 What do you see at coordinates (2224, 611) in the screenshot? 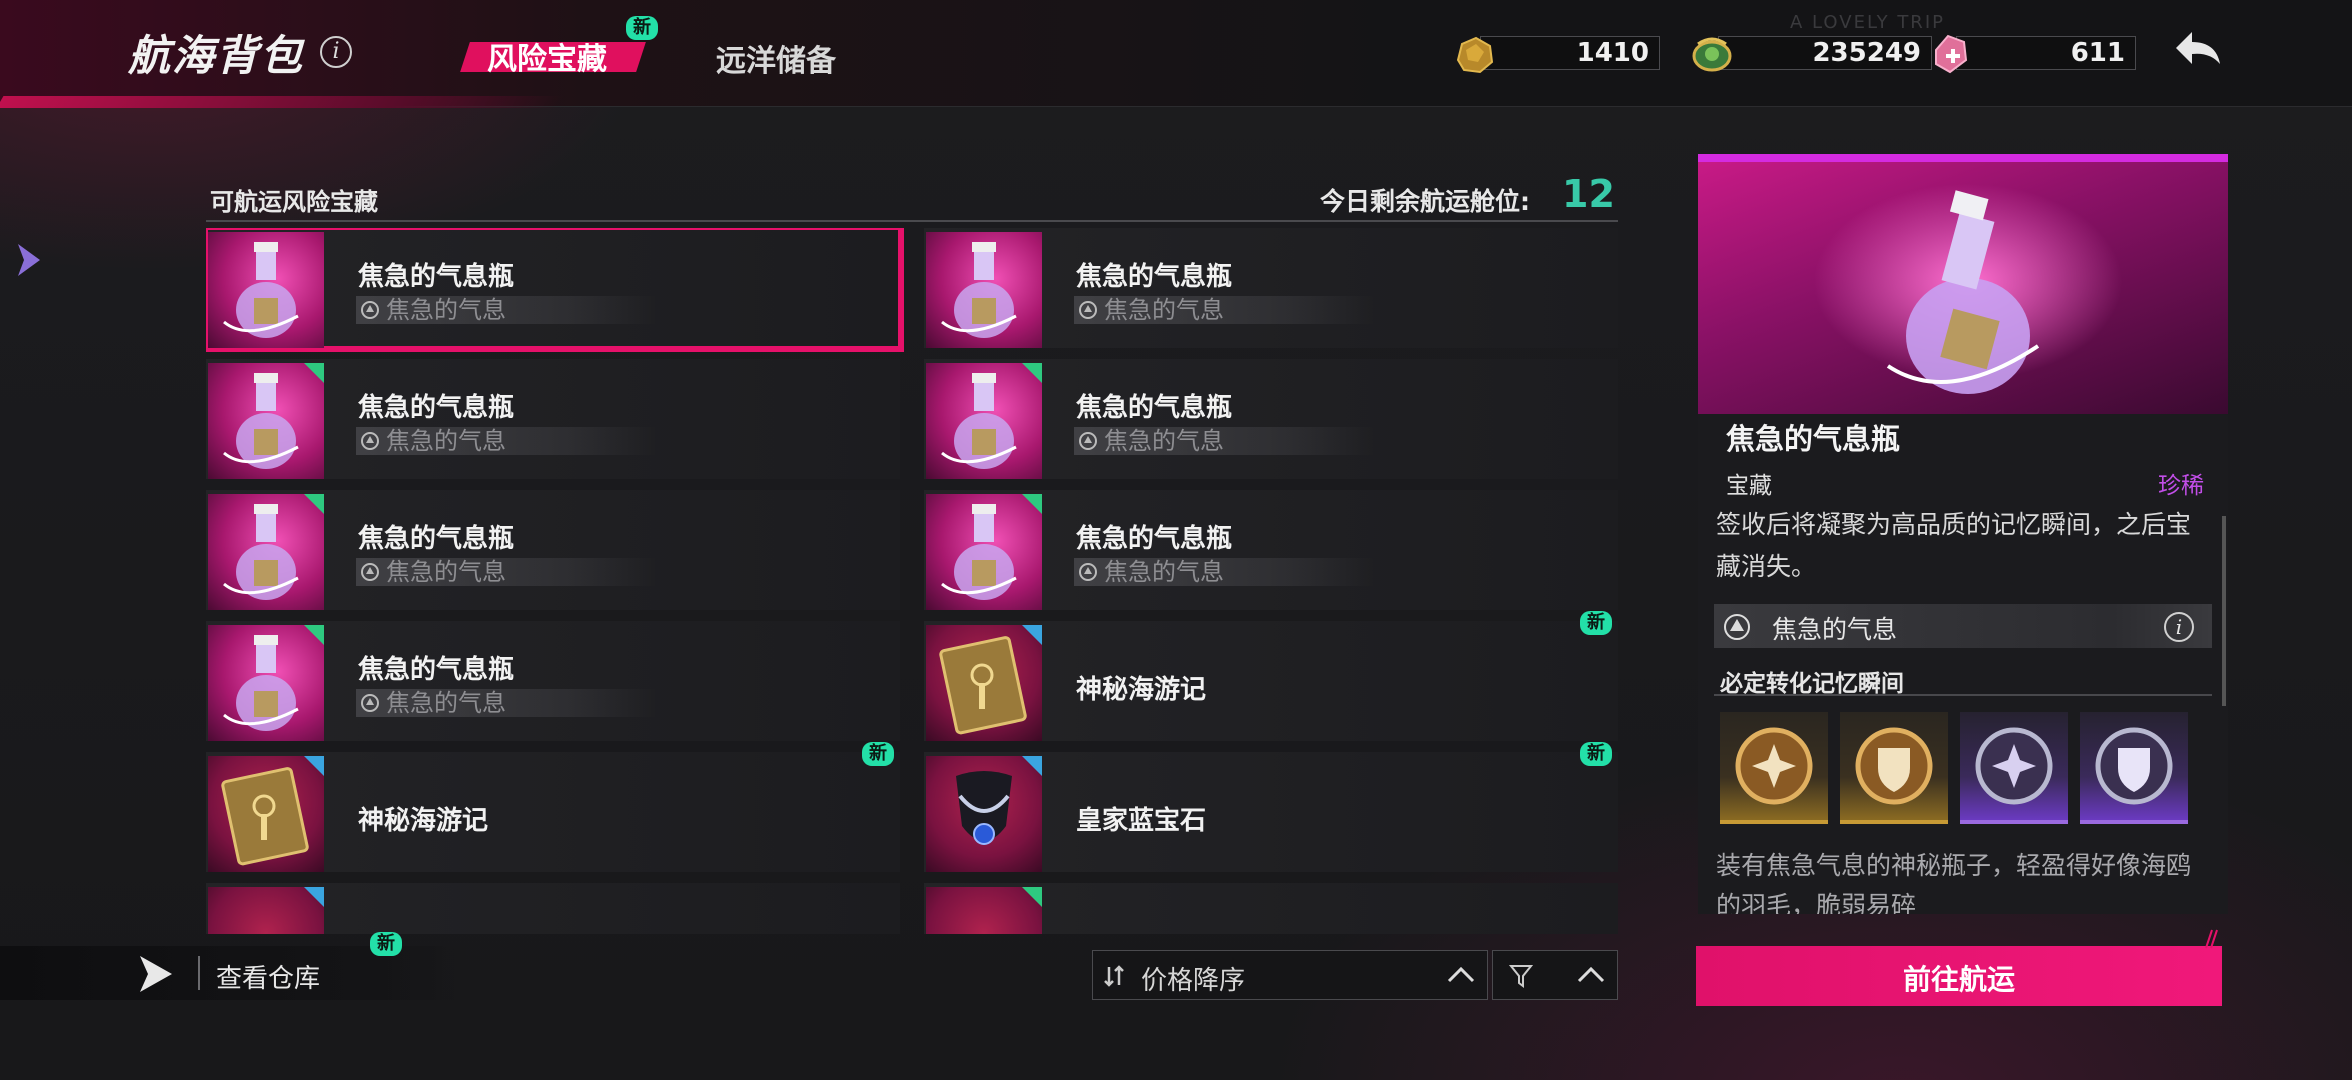
I see `detail-scrollbar` at bounding box center [2224, 611].